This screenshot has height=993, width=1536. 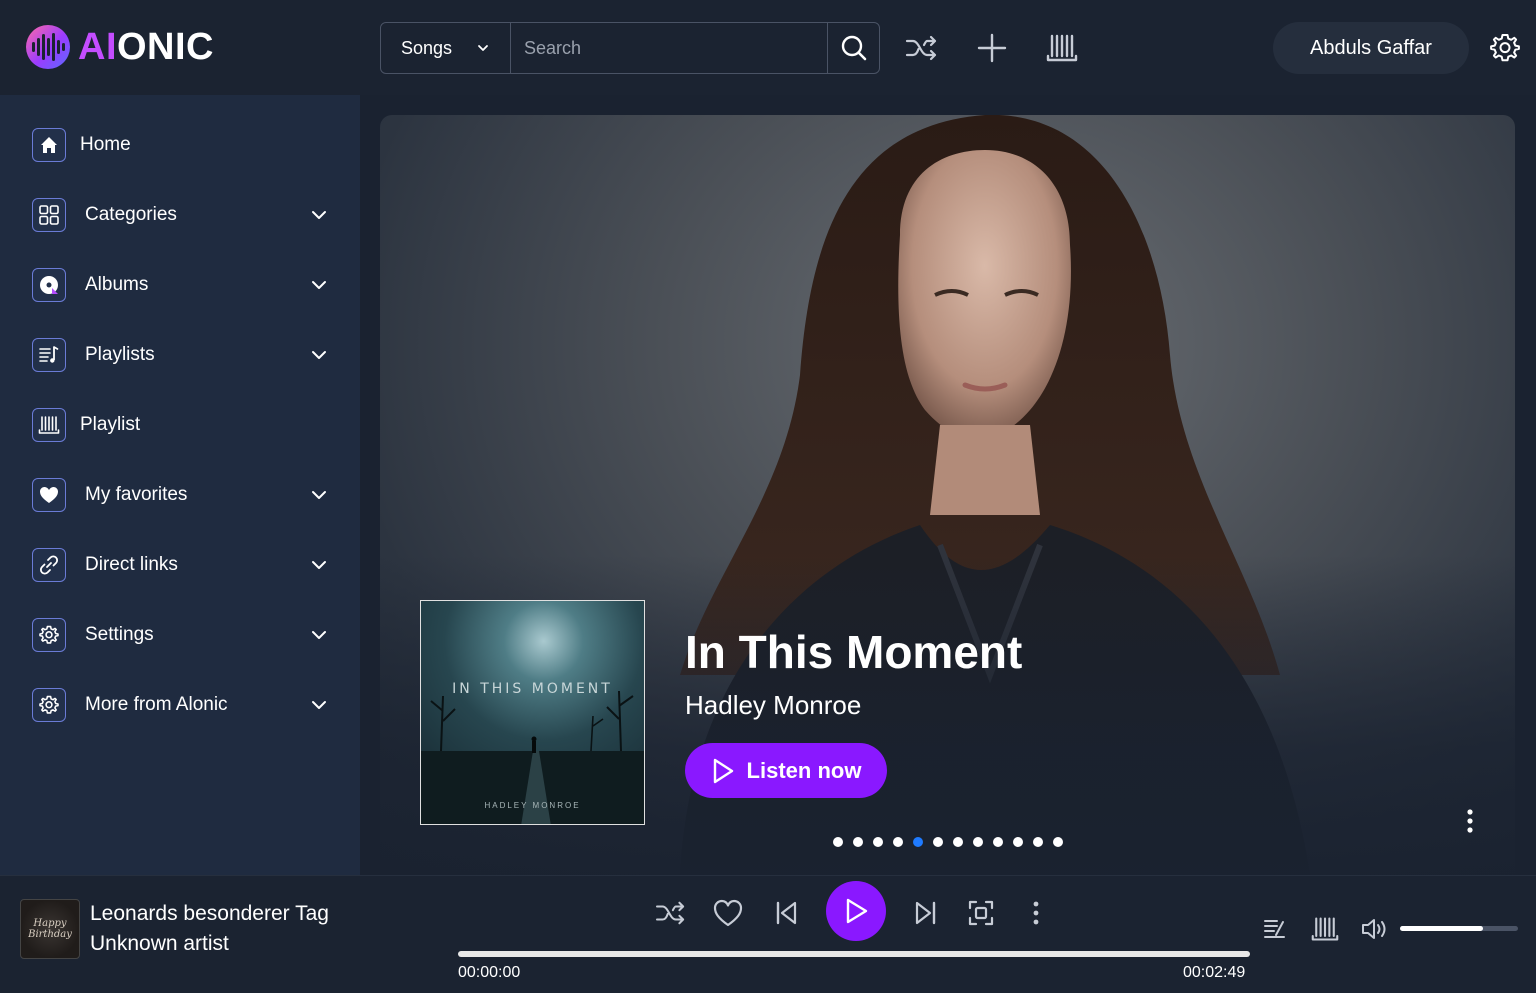 I want to click on hero-more-button, so click(x=1470, y=821).